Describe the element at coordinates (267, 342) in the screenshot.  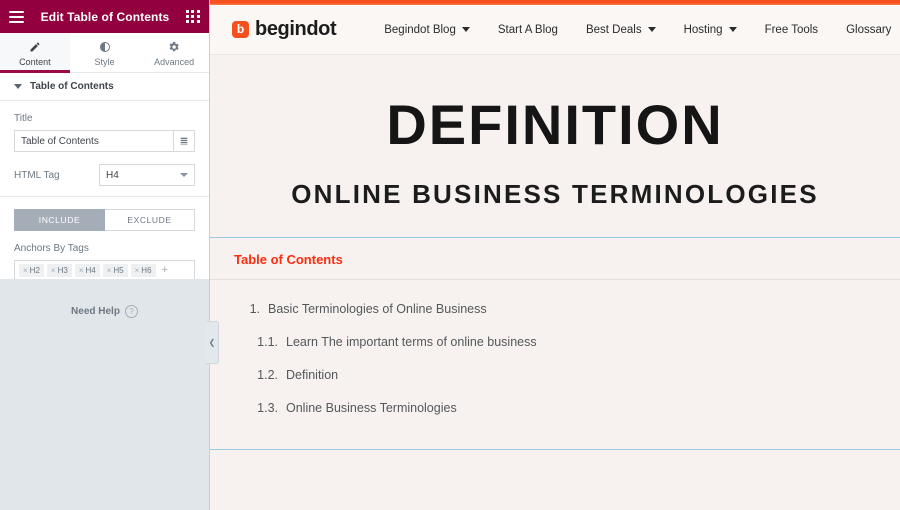
I see `toc-item-number: 1.1.` at that location.